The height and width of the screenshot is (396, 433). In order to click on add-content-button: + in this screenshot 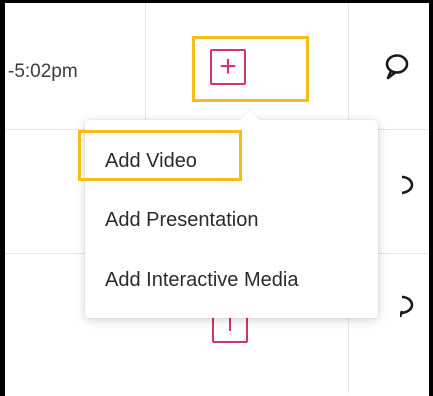, I will do `click(228, 67)`.